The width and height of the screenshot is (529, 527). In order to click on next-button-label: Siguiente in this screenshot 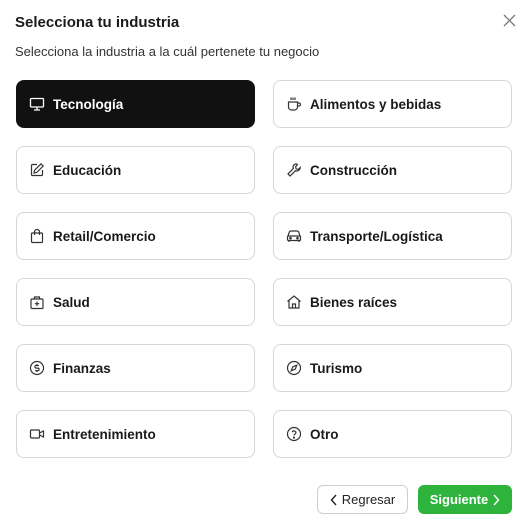, I will do `click(459, 499)`.